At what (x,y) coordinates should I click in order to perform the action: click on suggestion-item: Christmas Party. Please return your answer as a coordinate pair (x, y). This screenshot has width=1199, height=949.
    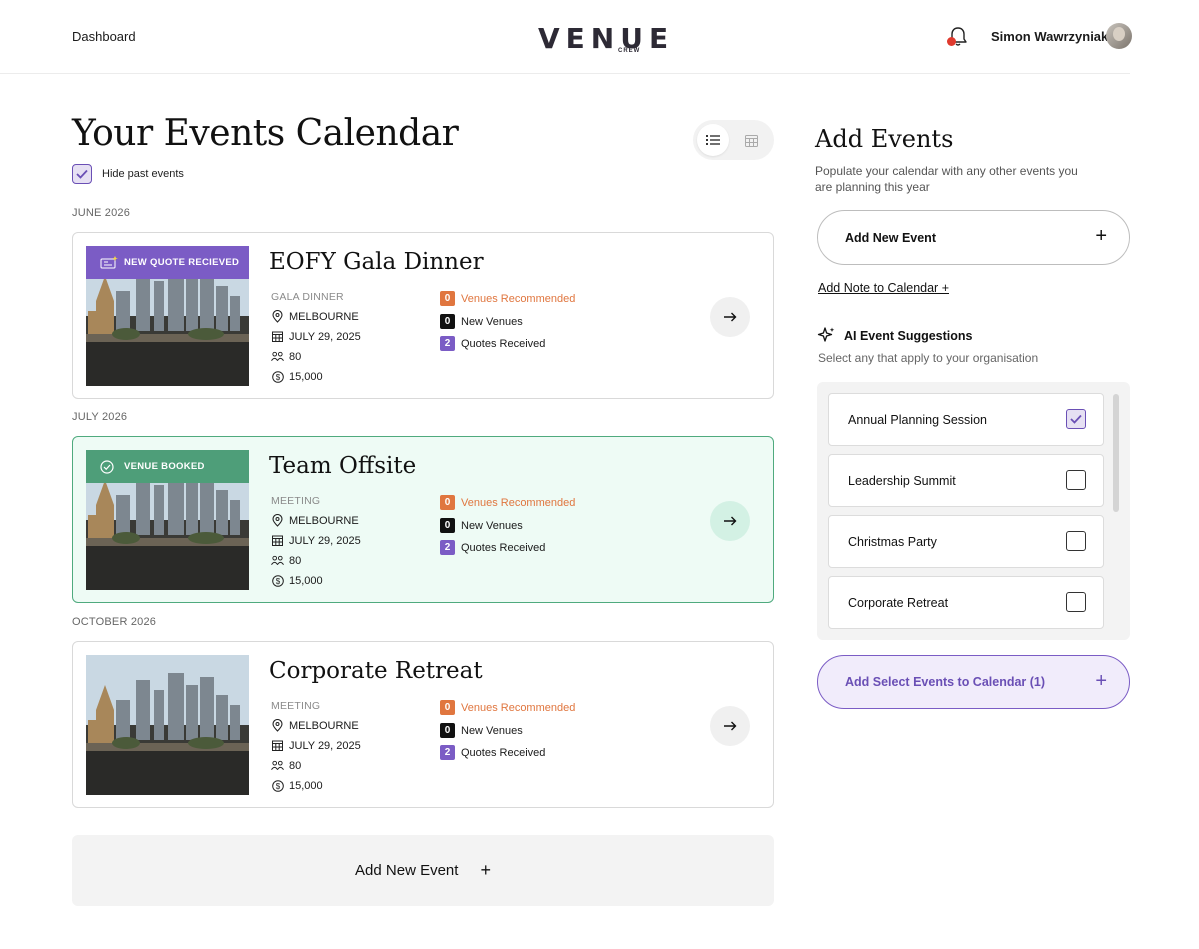
    Looking at the image, I should click on (966, 541).